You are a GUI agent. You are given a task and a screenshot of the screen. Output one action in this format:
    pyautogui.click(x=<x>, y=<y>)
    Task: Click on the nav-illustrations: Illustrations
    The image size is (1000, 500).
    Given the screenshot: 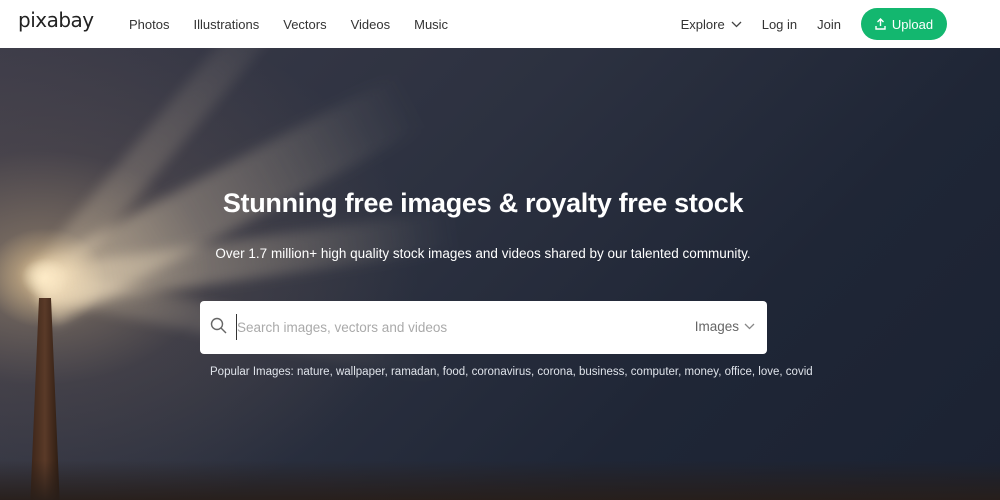 What is the action you would take?
    pyautogui.click(x=226, y=24)
    